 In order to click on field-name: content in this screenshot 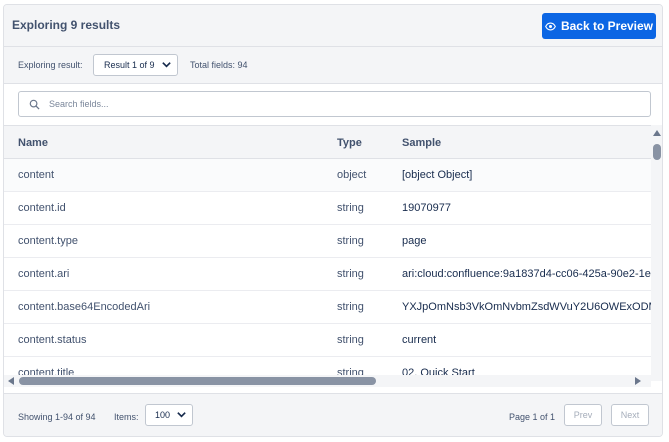, I will do `click(36, 175)`.